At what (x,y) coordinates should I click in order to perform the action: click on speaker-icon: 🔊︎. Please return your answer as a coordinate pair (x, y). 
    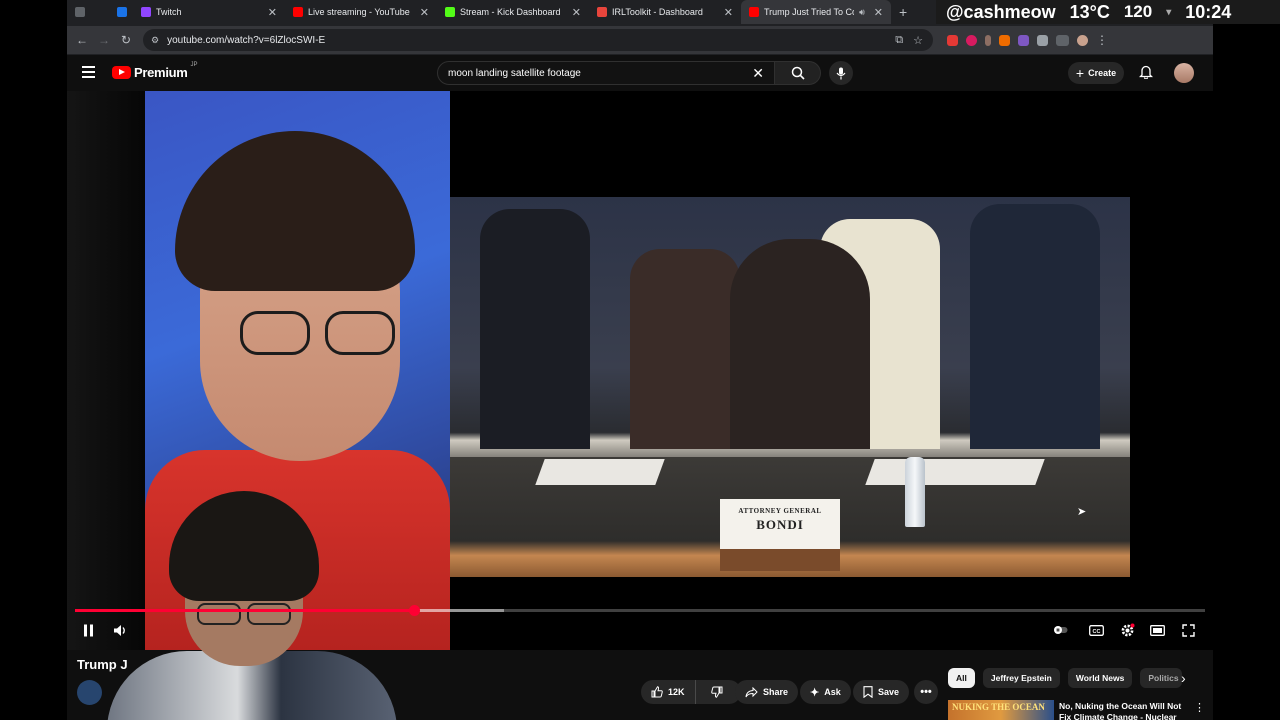
    Looking at the image, I should click on (862, 12).